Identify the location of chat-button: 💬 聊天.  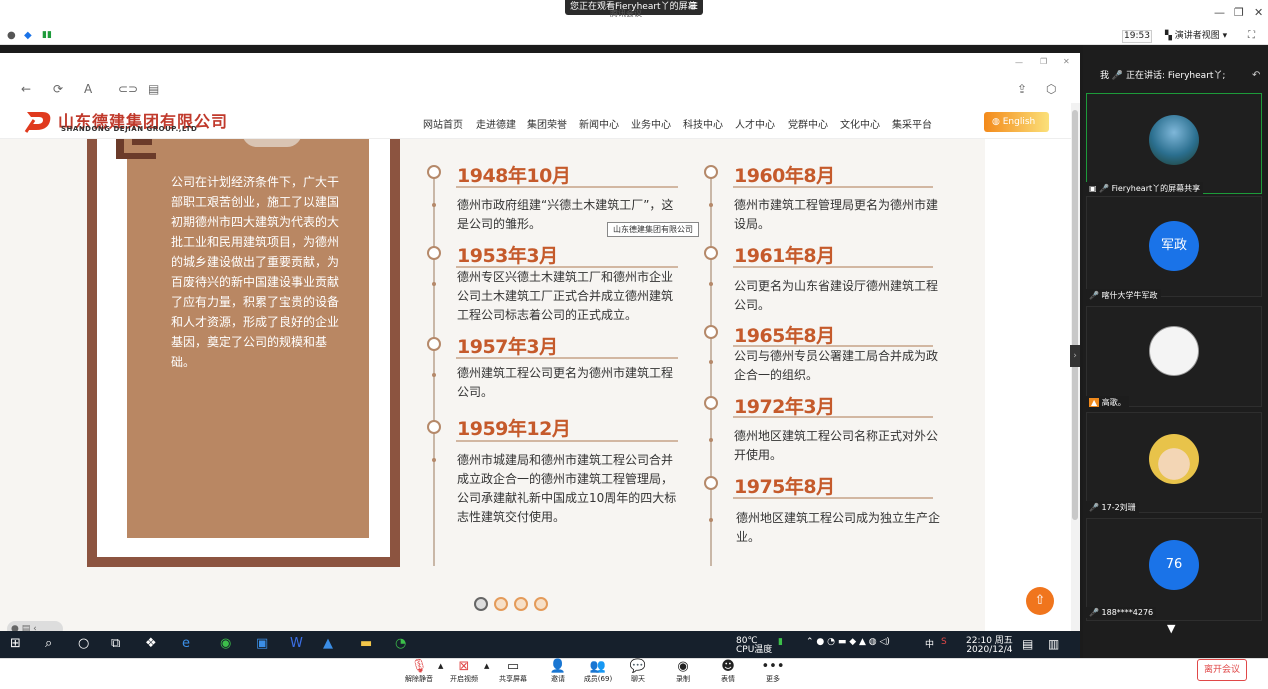
(638, 672).